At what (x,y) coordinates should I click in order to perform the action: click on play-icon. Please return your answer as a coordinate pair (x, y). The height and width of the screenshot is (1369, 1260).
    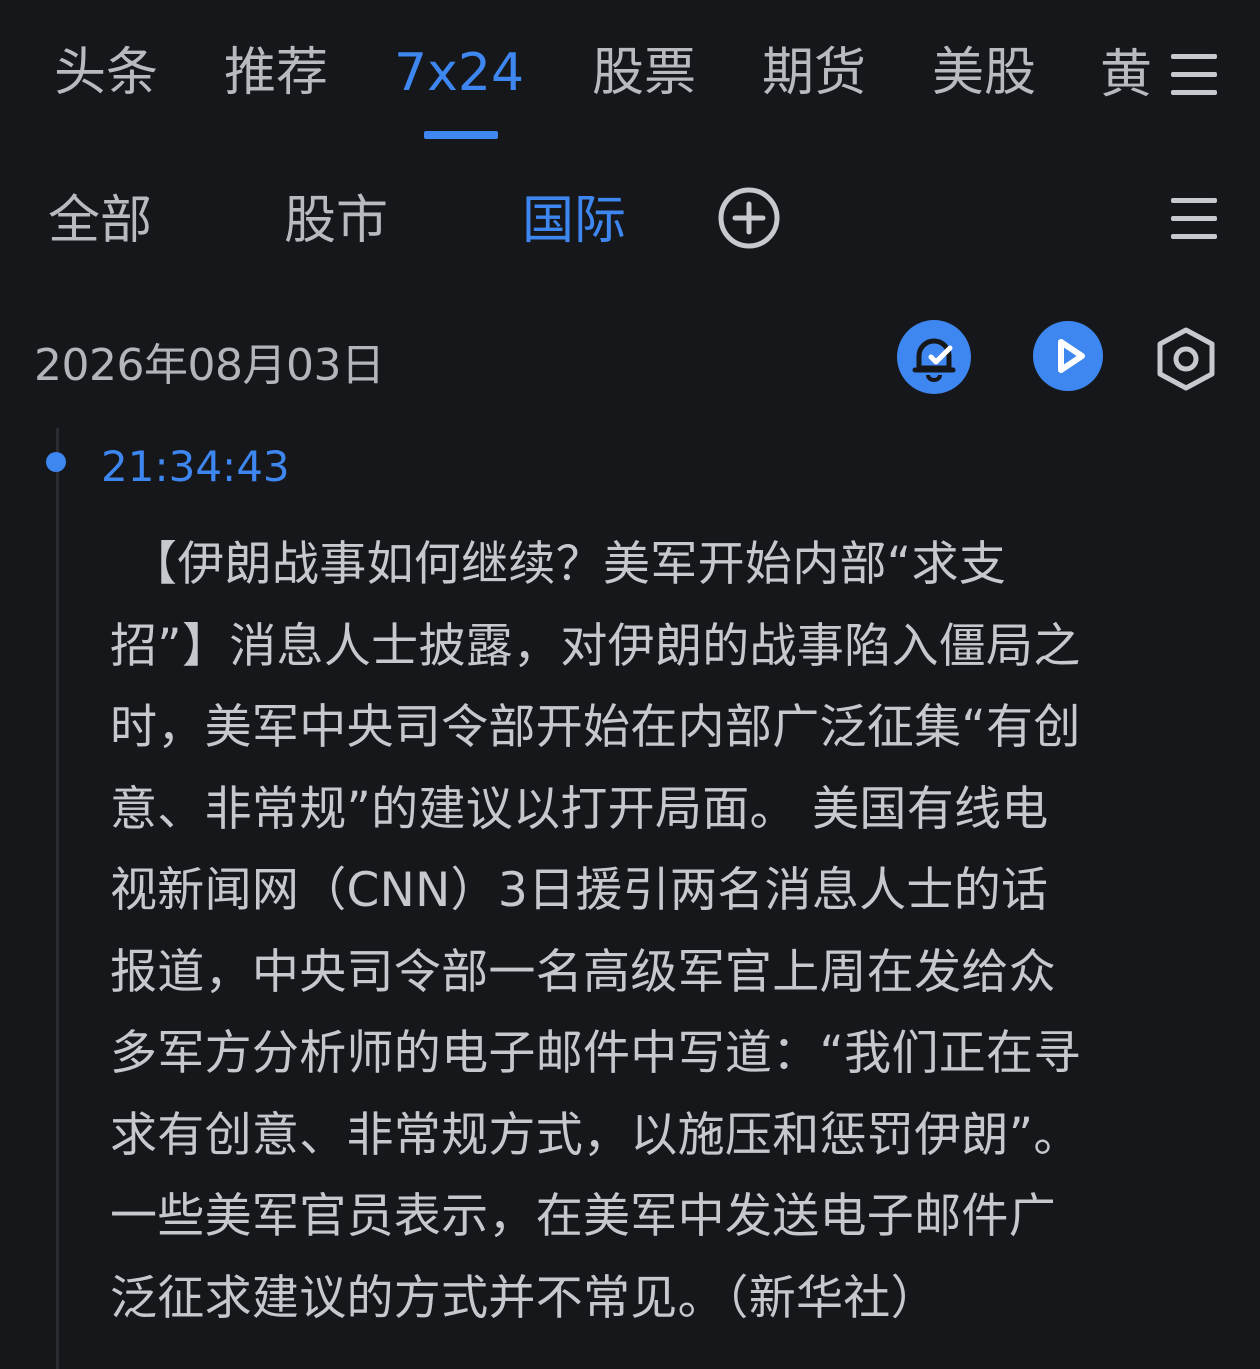
    Looking at the image, I should click on (1071, 356).